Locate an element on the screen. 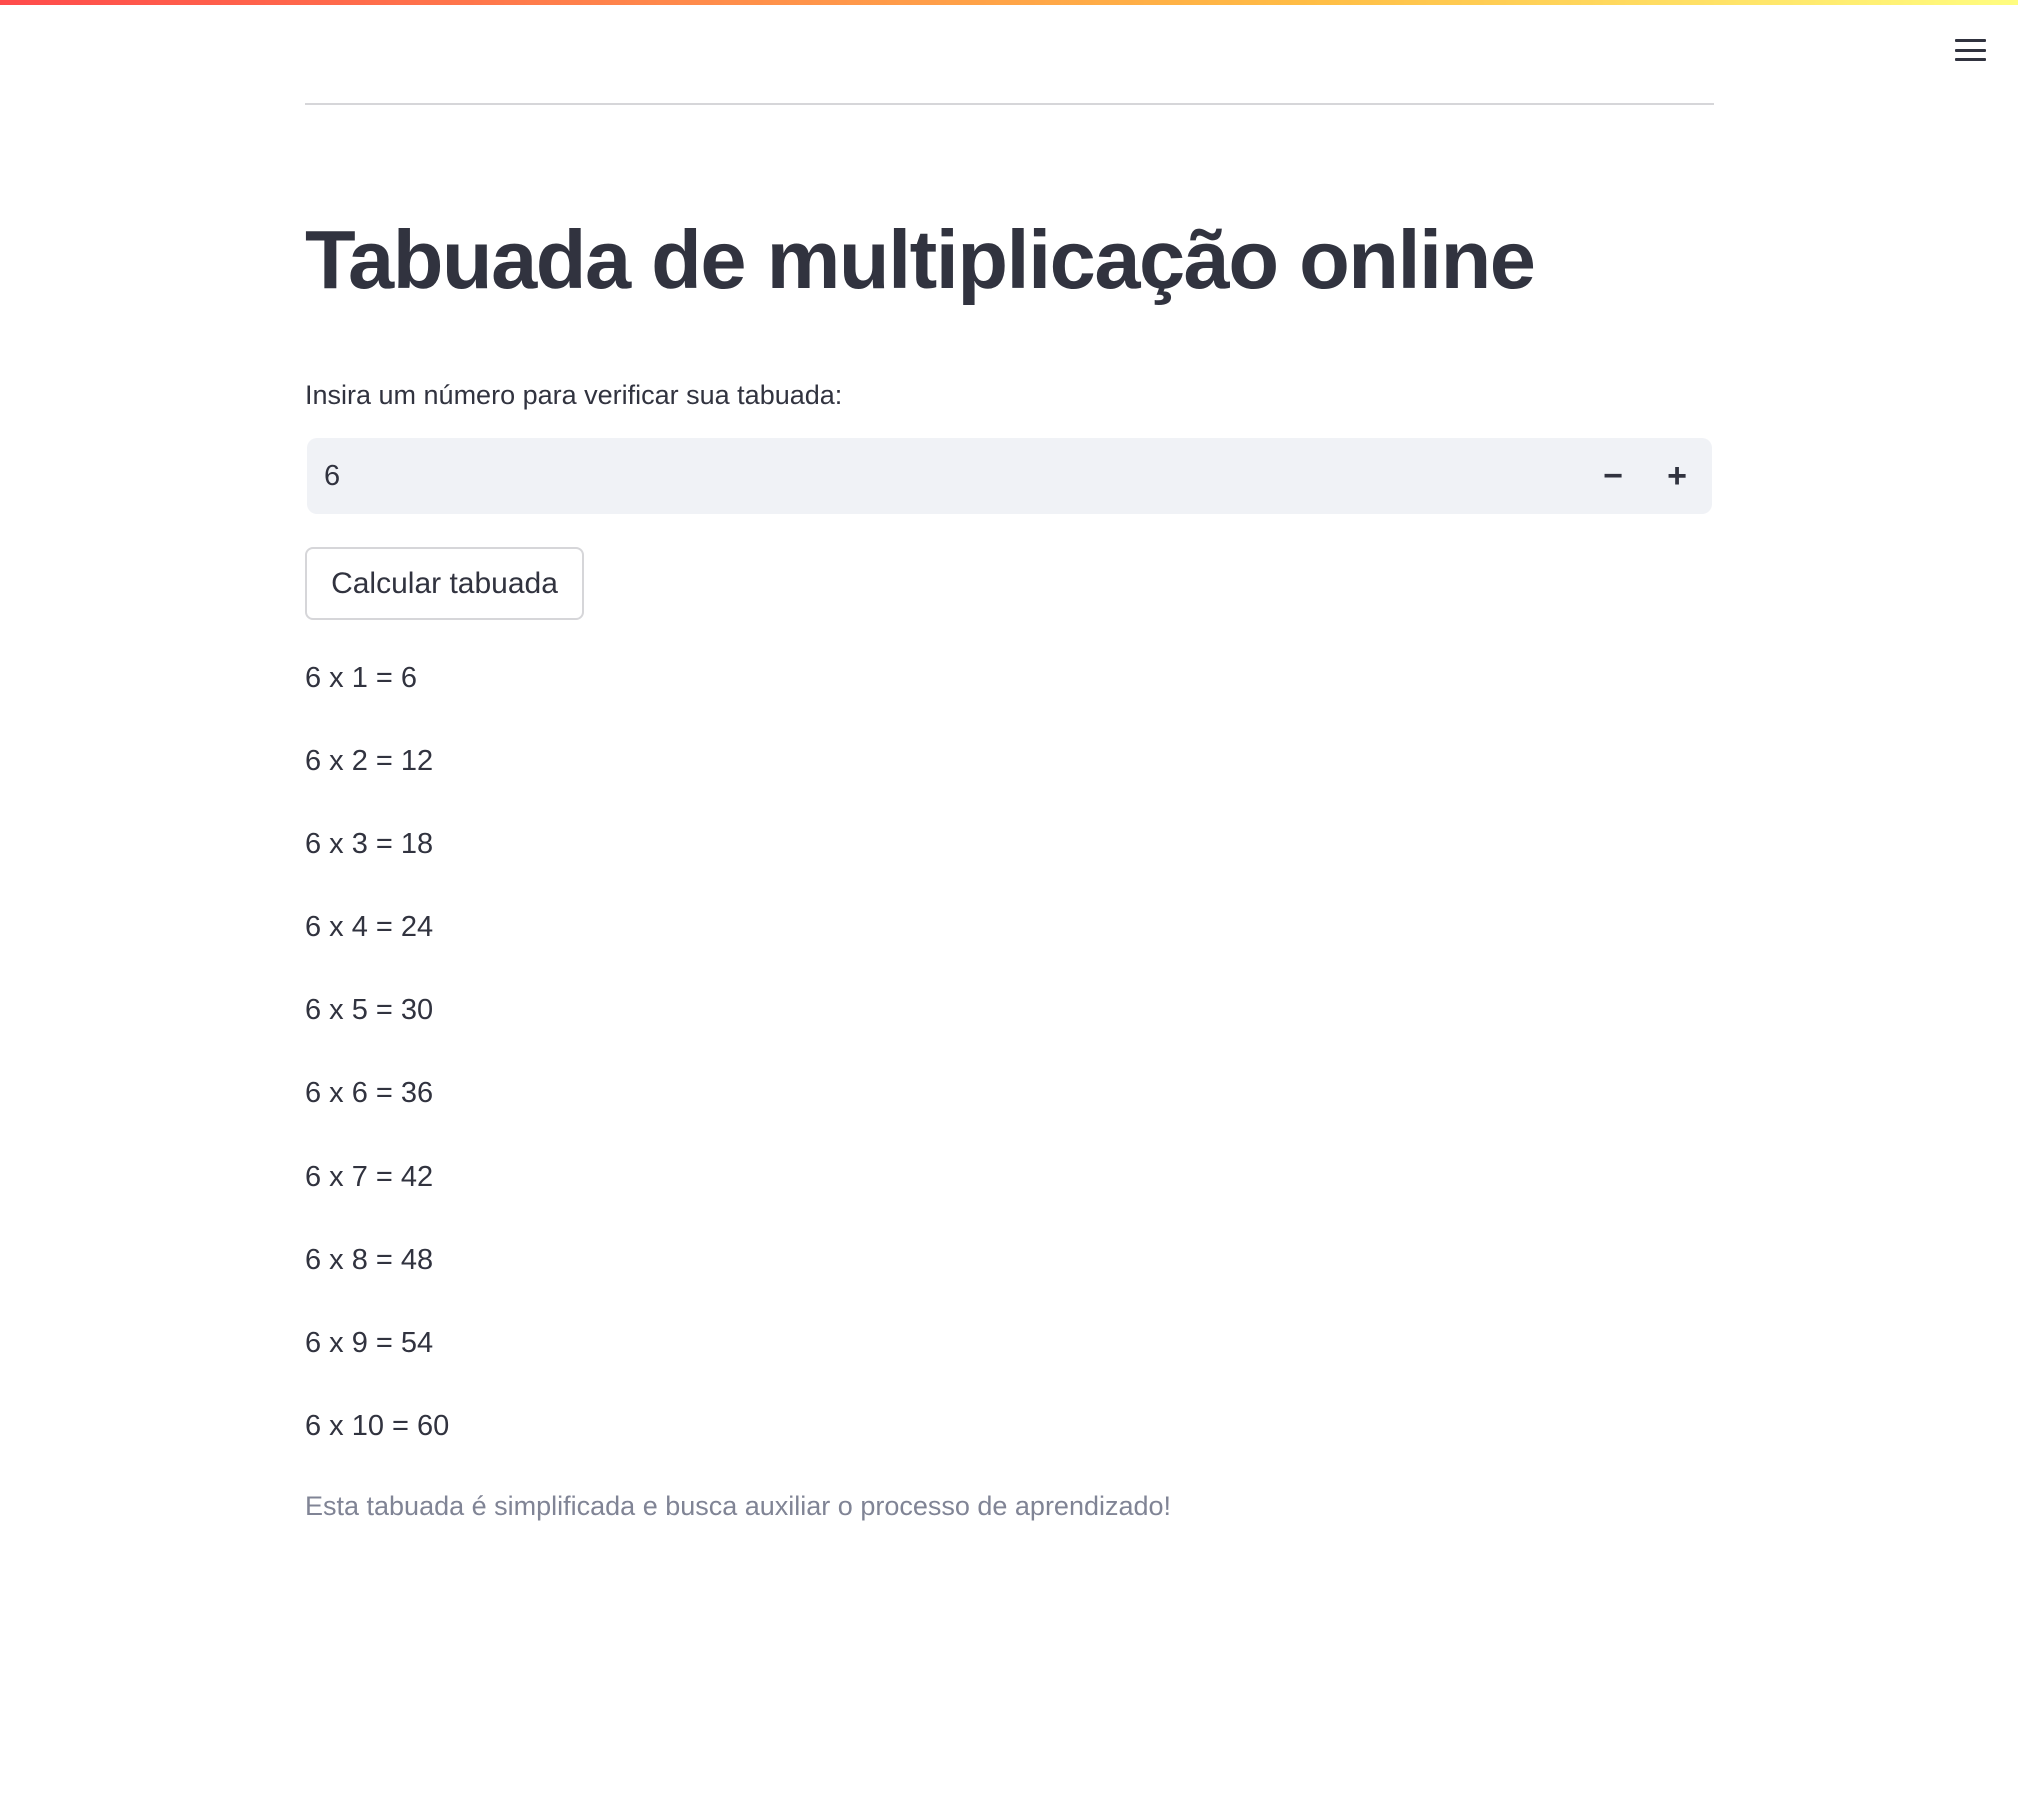 The width and height of the screenshot is (2018, 1801). minus-icon: − is located at coordinates (1613, 475).